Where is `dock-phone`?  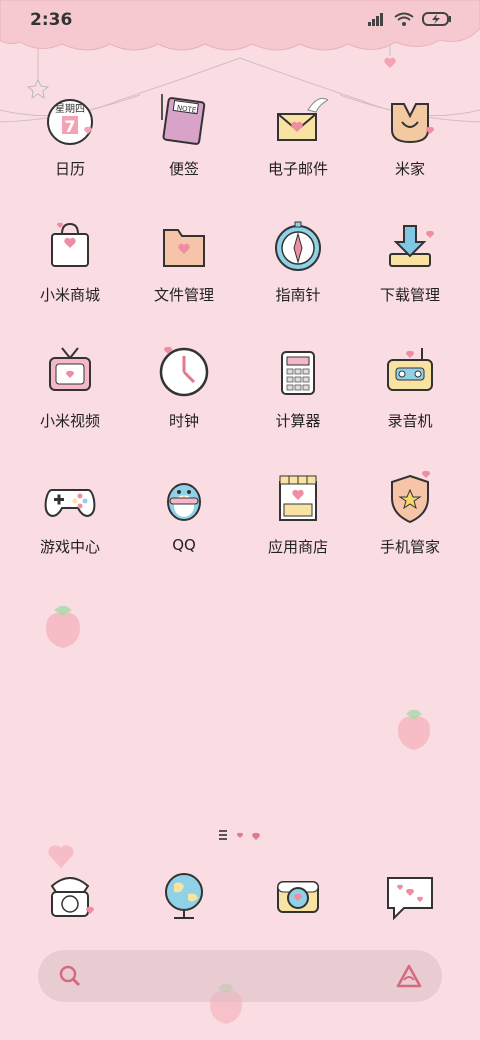 dock-phone is located at coordinates (70, 901).